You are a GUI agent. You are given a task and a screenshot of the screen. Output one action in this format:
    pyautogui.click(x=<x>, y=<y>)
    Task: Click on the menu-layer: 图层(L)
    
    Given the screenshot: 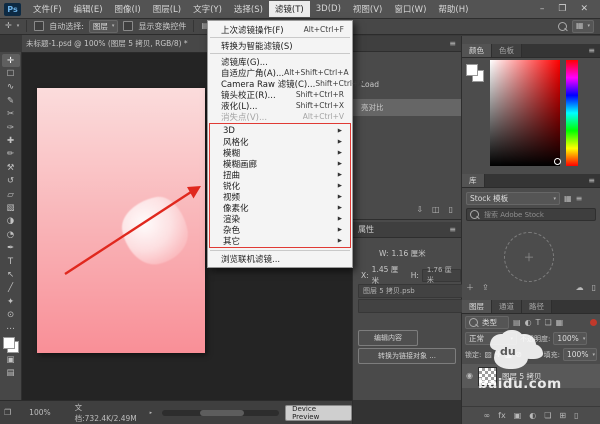 What is the action you would take?
    pyautogui.click(x=167, y=9)
    